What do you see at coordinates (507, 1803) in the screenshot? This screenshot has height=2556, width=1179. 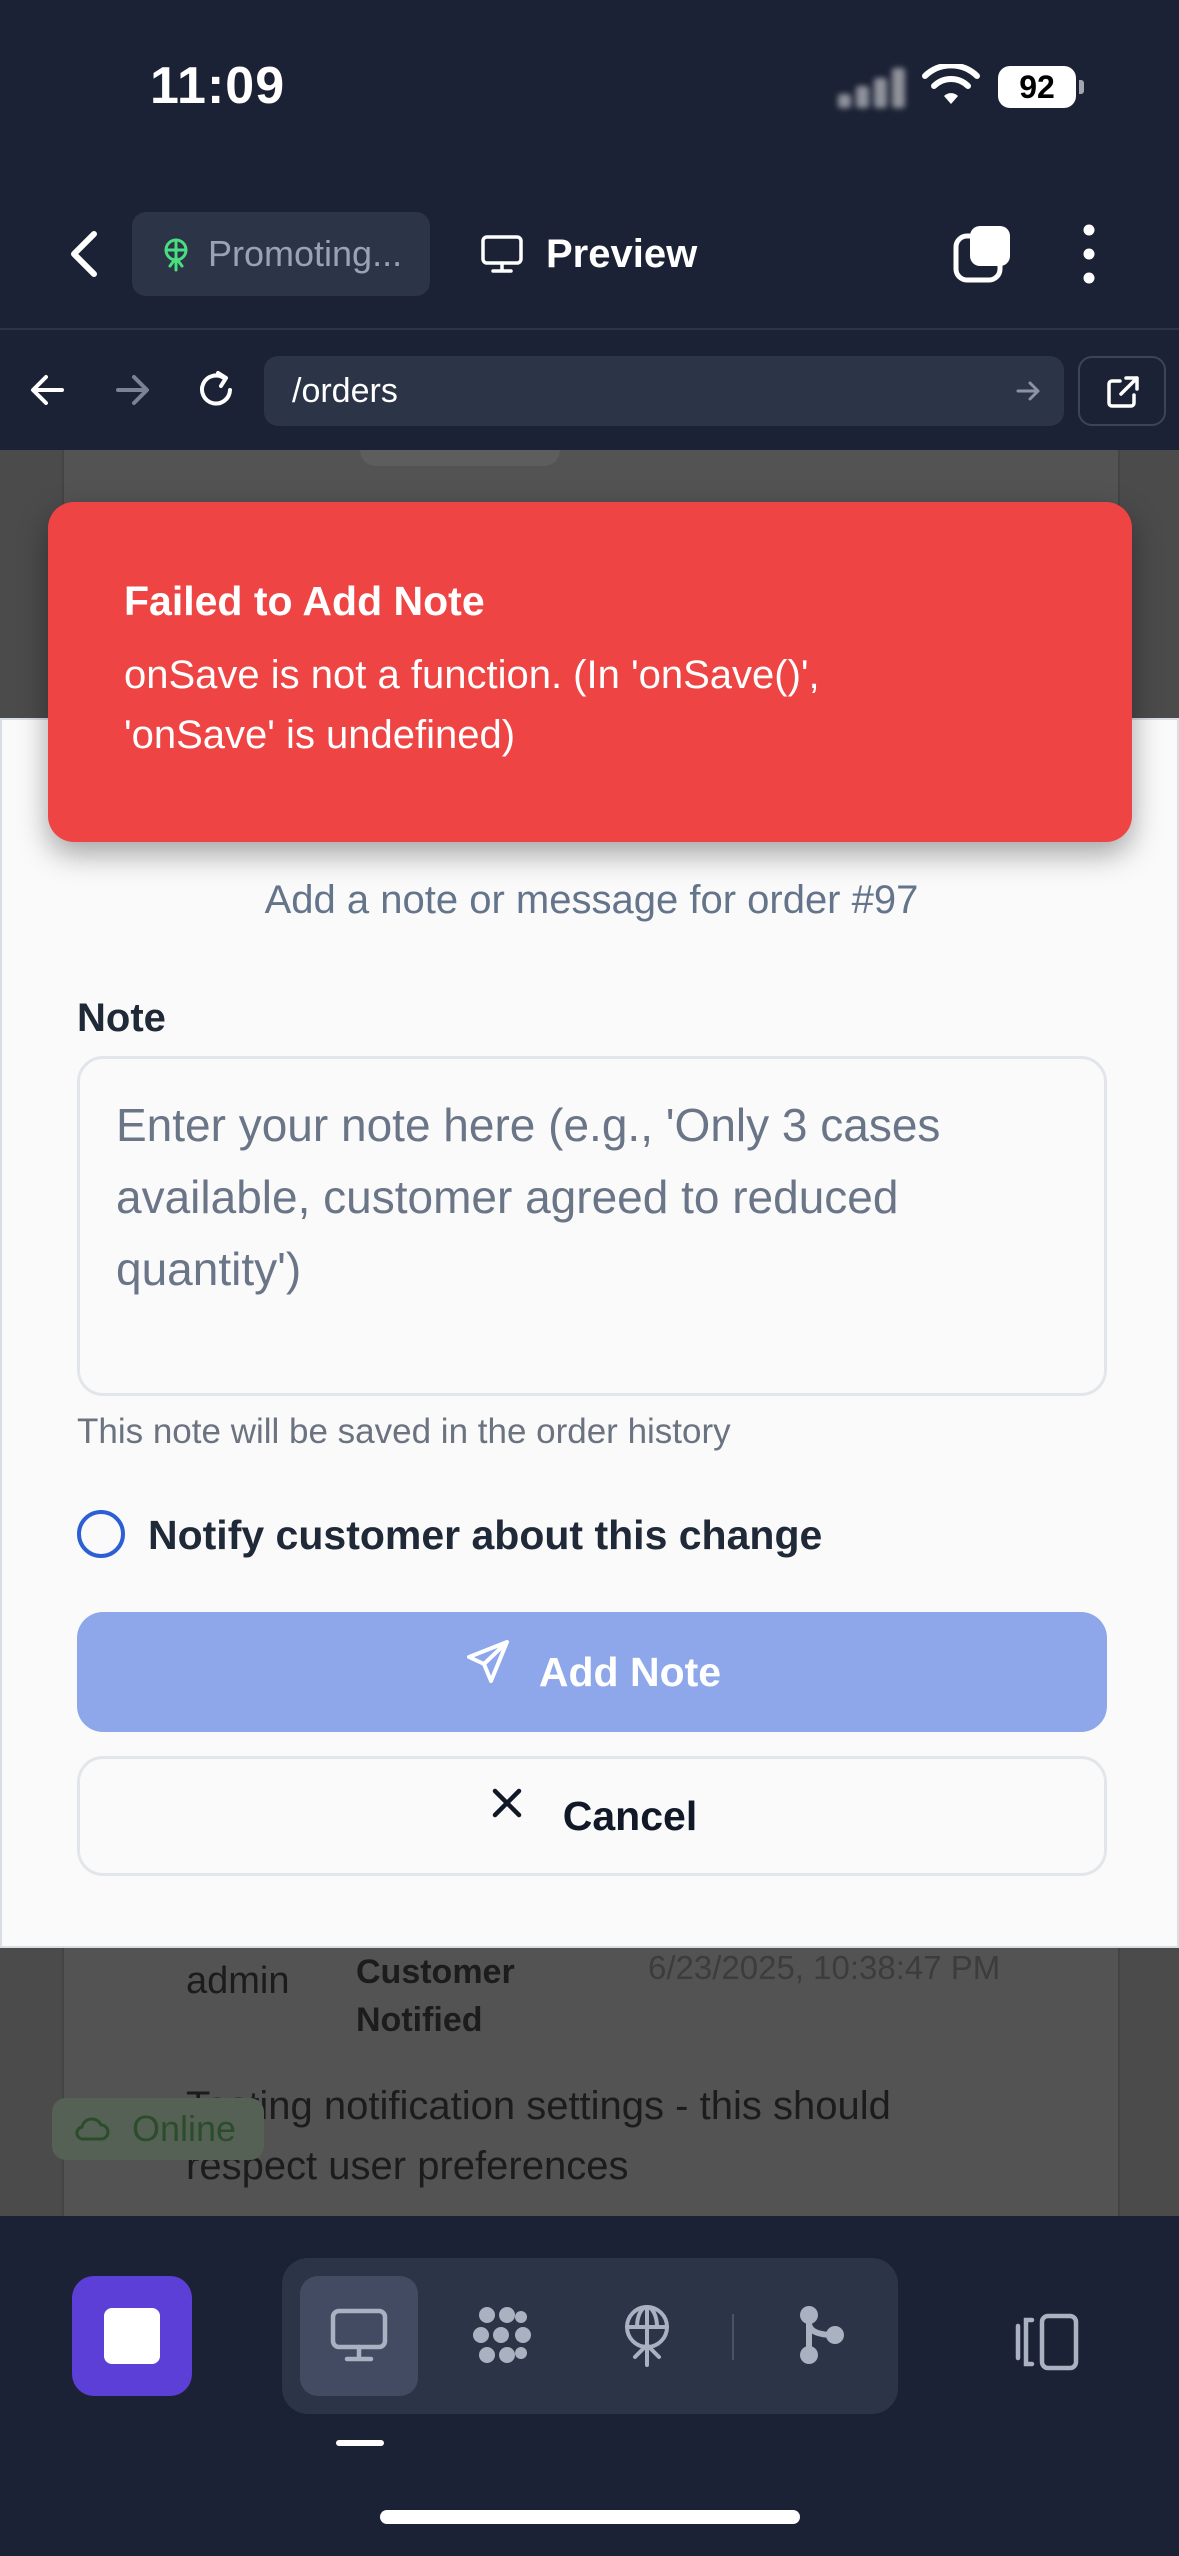 I see `close-icon` at bounding box center [507, 1803].